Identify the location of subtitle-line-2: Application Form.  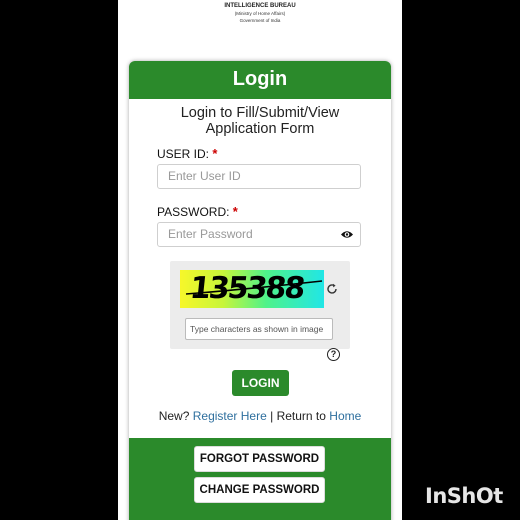
(260, 129).